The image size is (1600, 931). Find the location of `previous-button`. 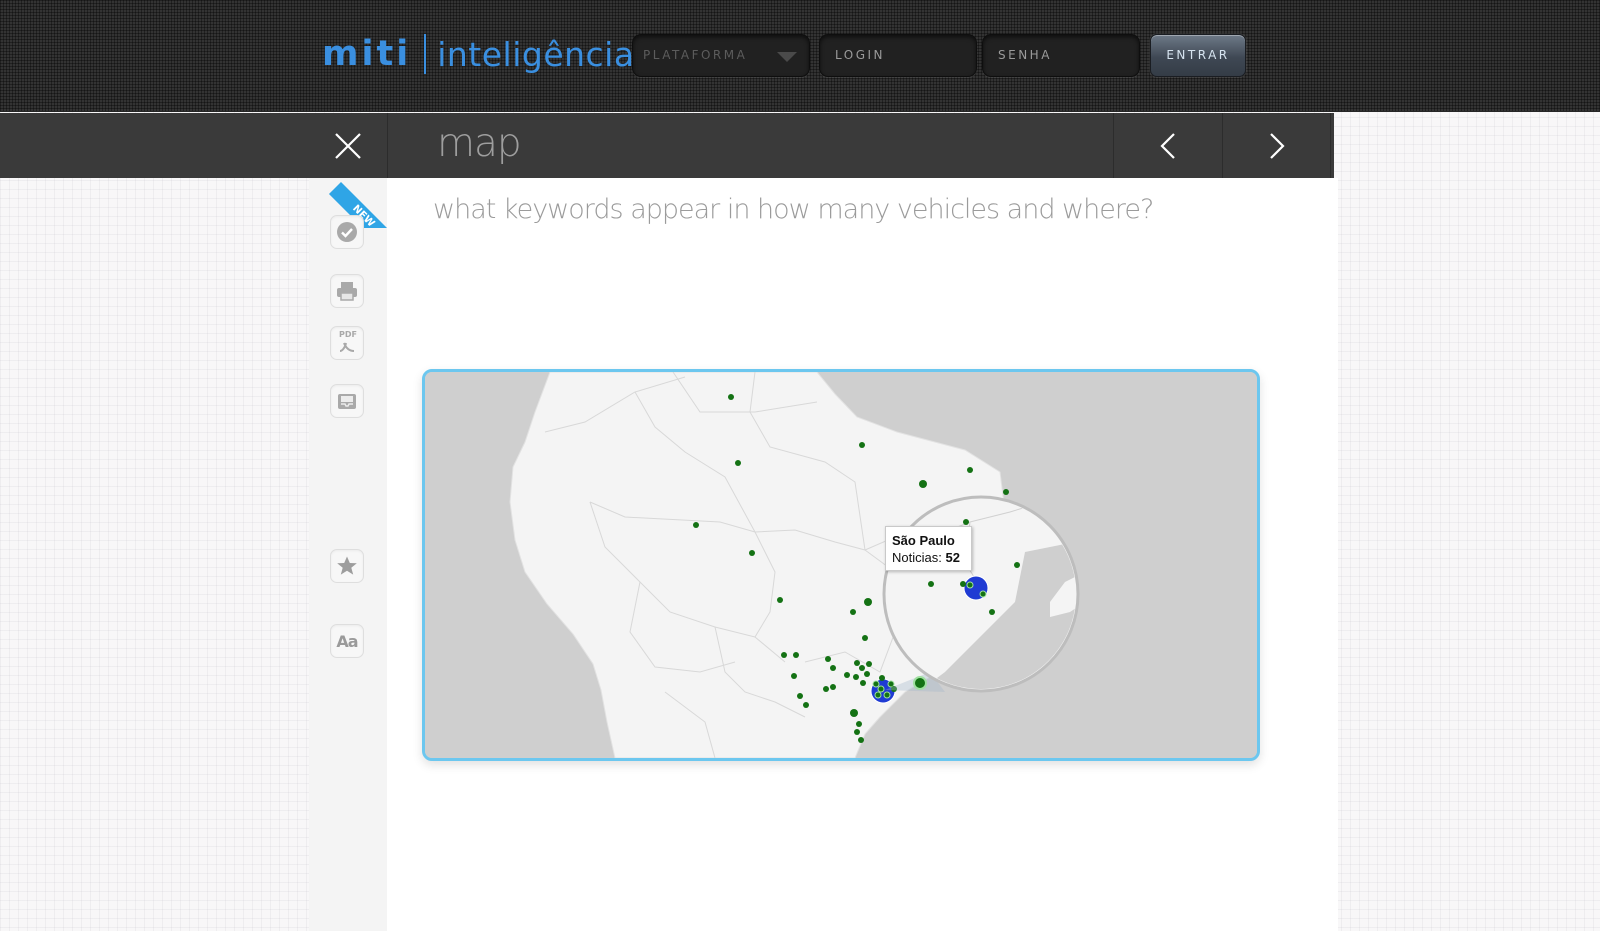

previous-button is located at coordinates (1167, 145).